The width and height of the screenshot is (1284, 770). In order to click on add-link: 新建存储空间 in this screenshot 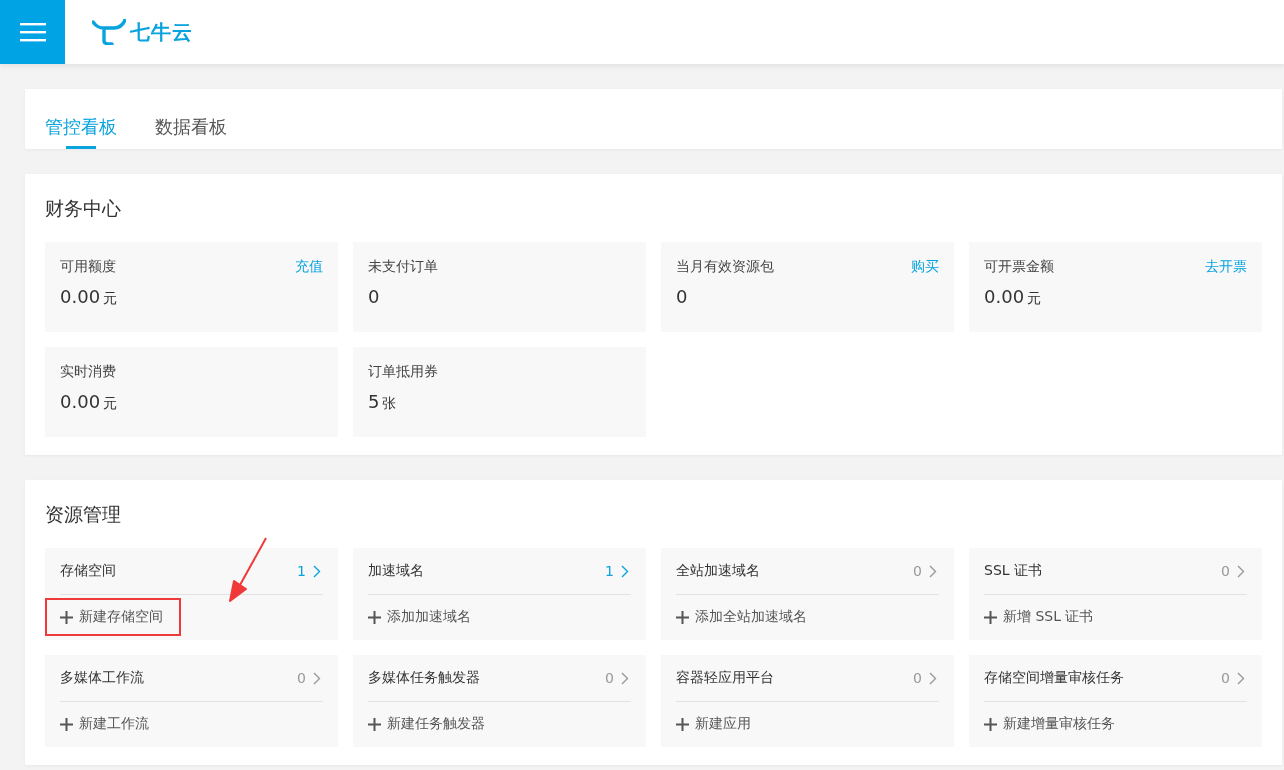, I will do `click(113, 617)`.